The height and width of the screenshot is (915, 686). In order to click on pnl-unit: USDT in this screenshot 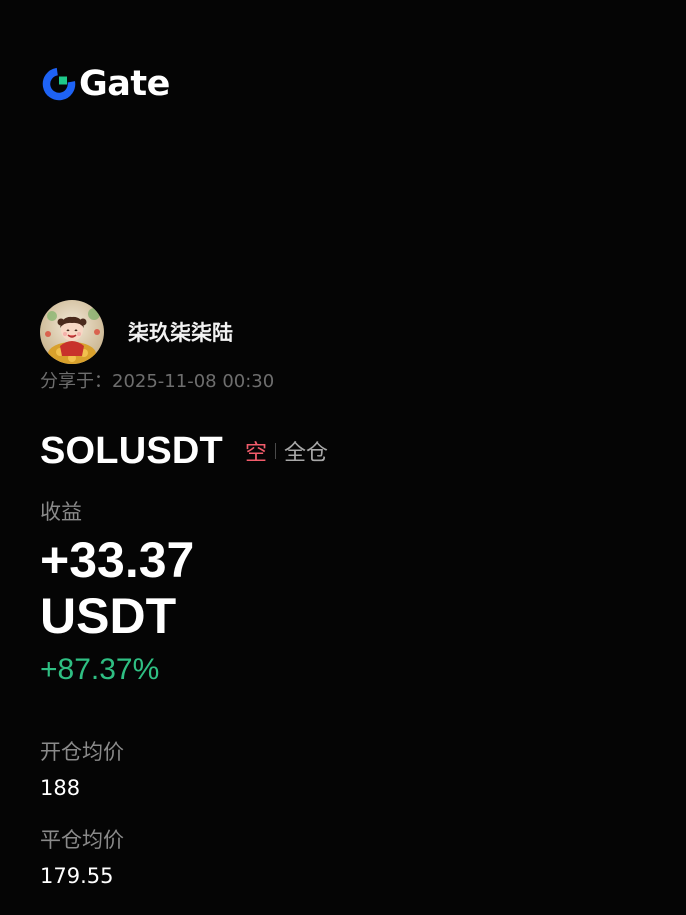, I will do `click(108, 616)`.